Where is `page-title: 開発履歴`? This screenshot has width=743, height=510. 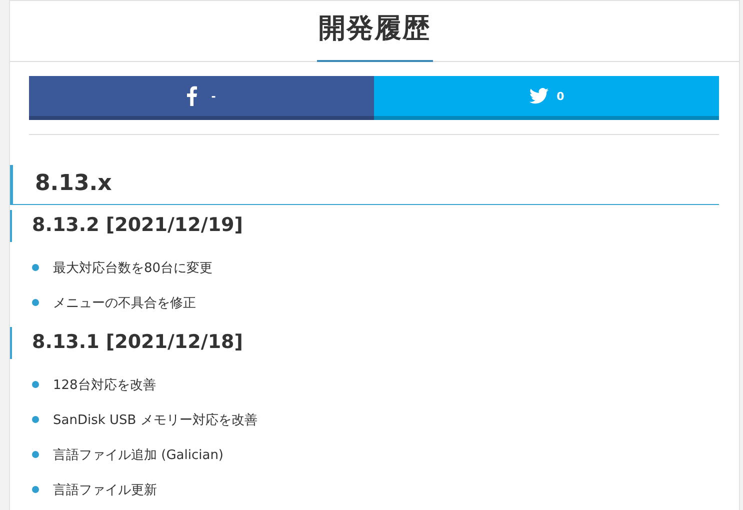 page-title: 開発履歴 is located at coordinates (374, 31).